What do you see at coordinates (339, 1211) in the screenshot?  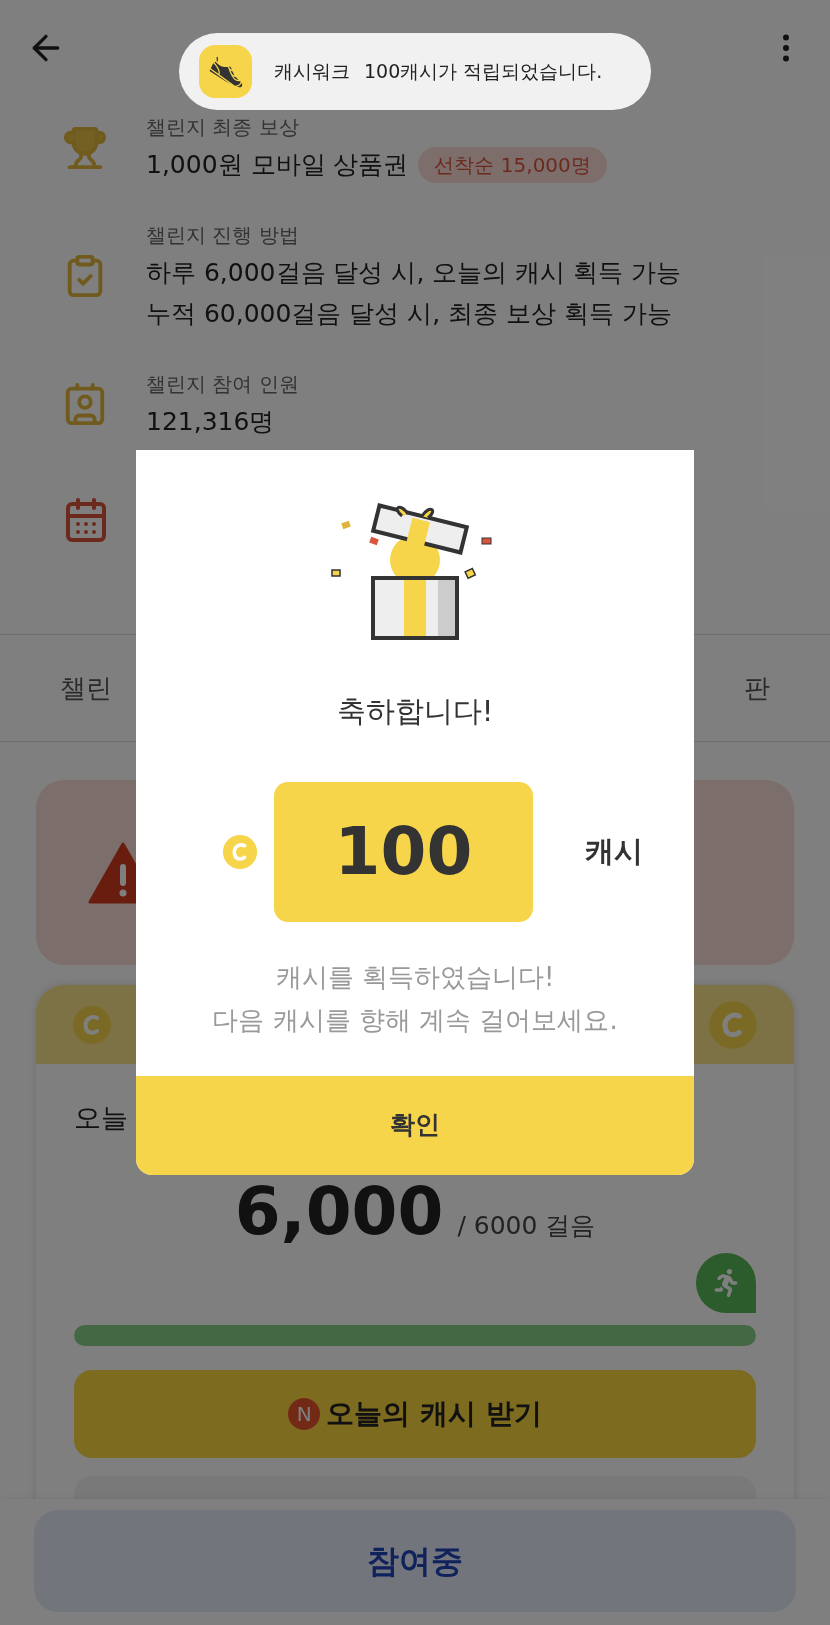 I see `step-count: 6,000` at bounding box center [339, 1211].